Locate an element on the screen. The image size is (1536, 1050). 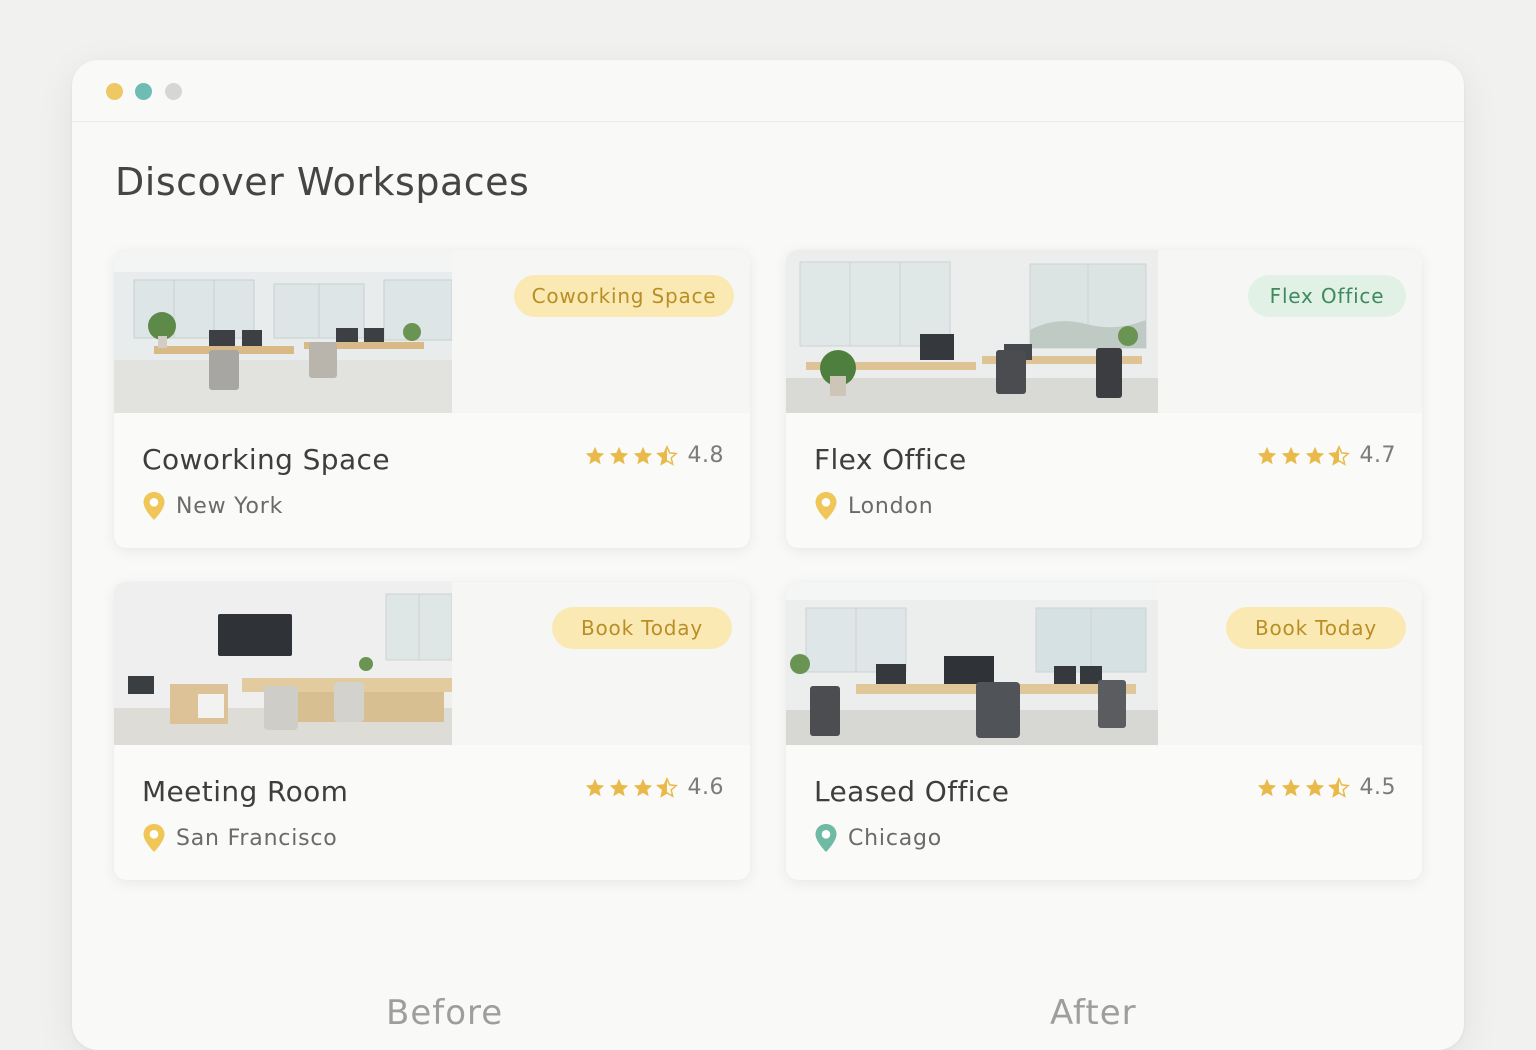
category-badge: Flex Office is located at coordinates (1327, 296).